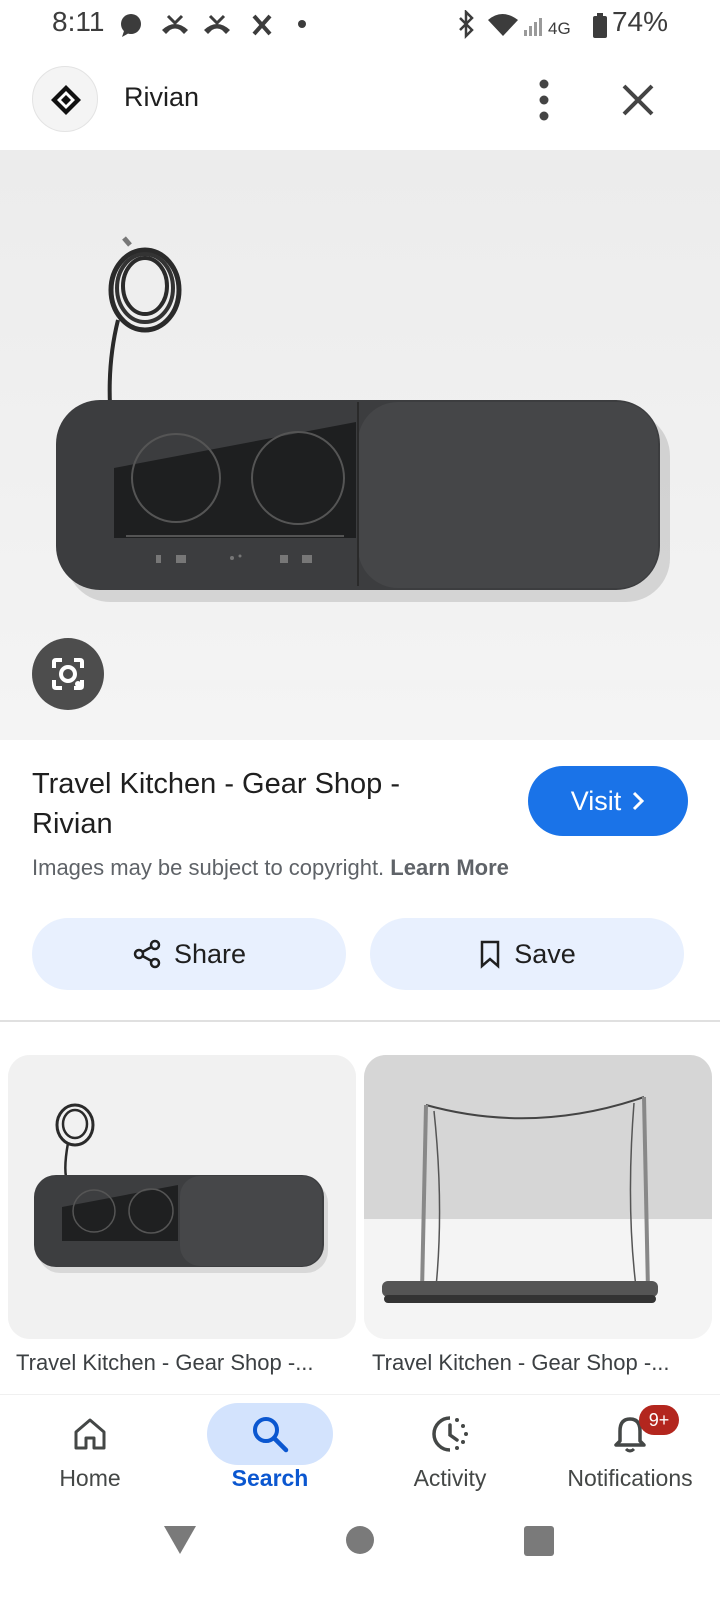  I want to click on notification-badge: 9+, so click(659, 1420).